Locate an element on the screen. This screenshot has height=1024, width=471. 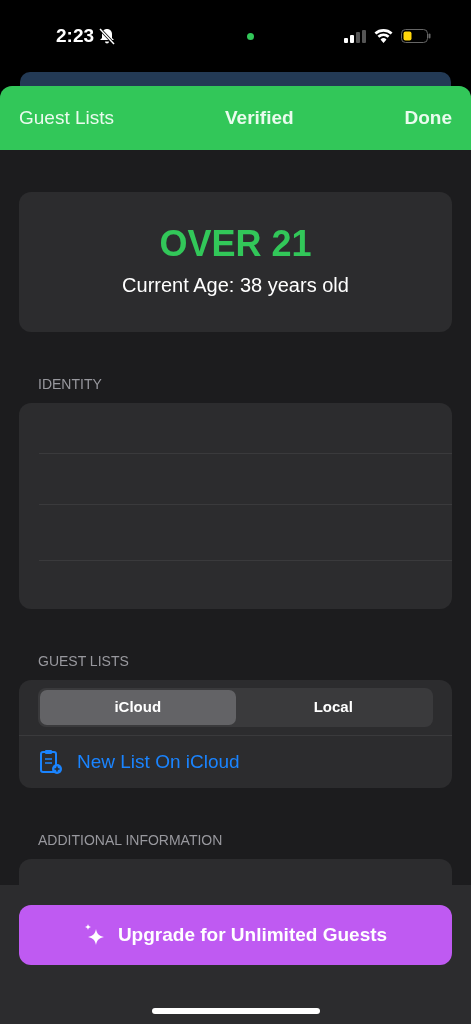
segment-tab: Local is located at coordinates (333, 707).